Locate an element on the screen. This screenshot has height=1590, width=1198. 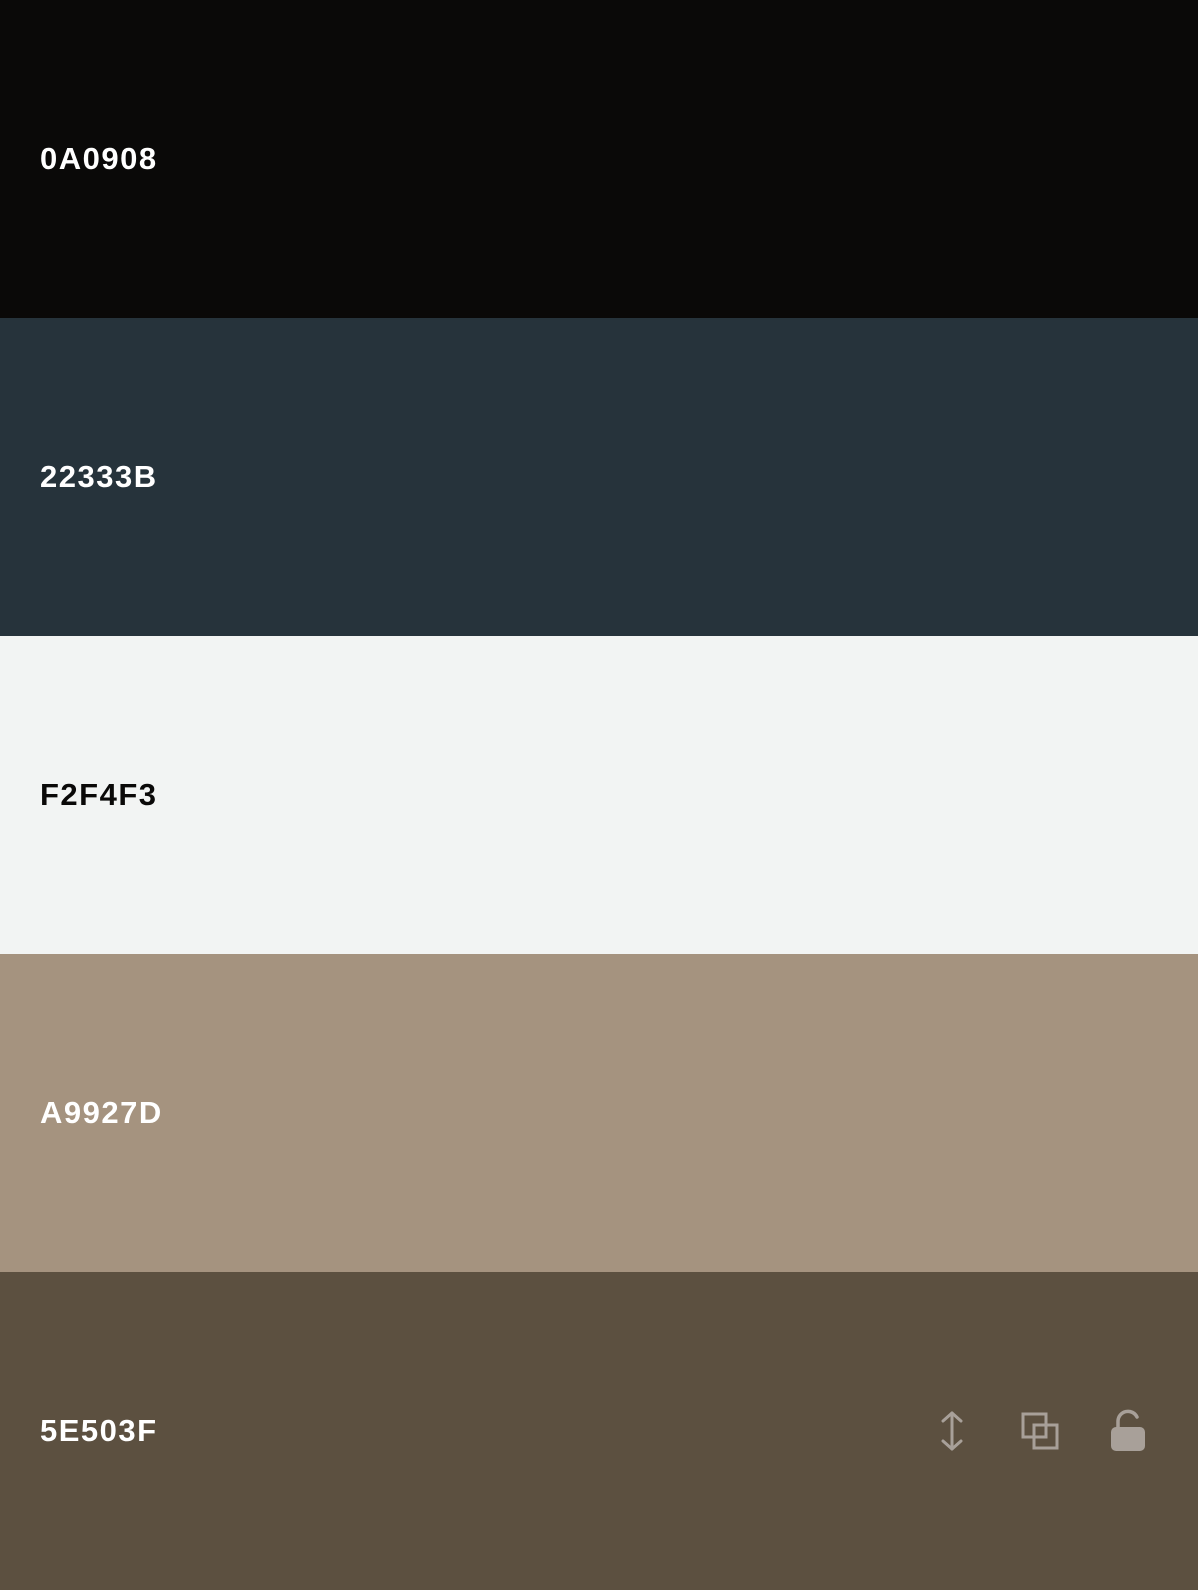
hex-label: 5E503F is located at coordinates (99, 1431).